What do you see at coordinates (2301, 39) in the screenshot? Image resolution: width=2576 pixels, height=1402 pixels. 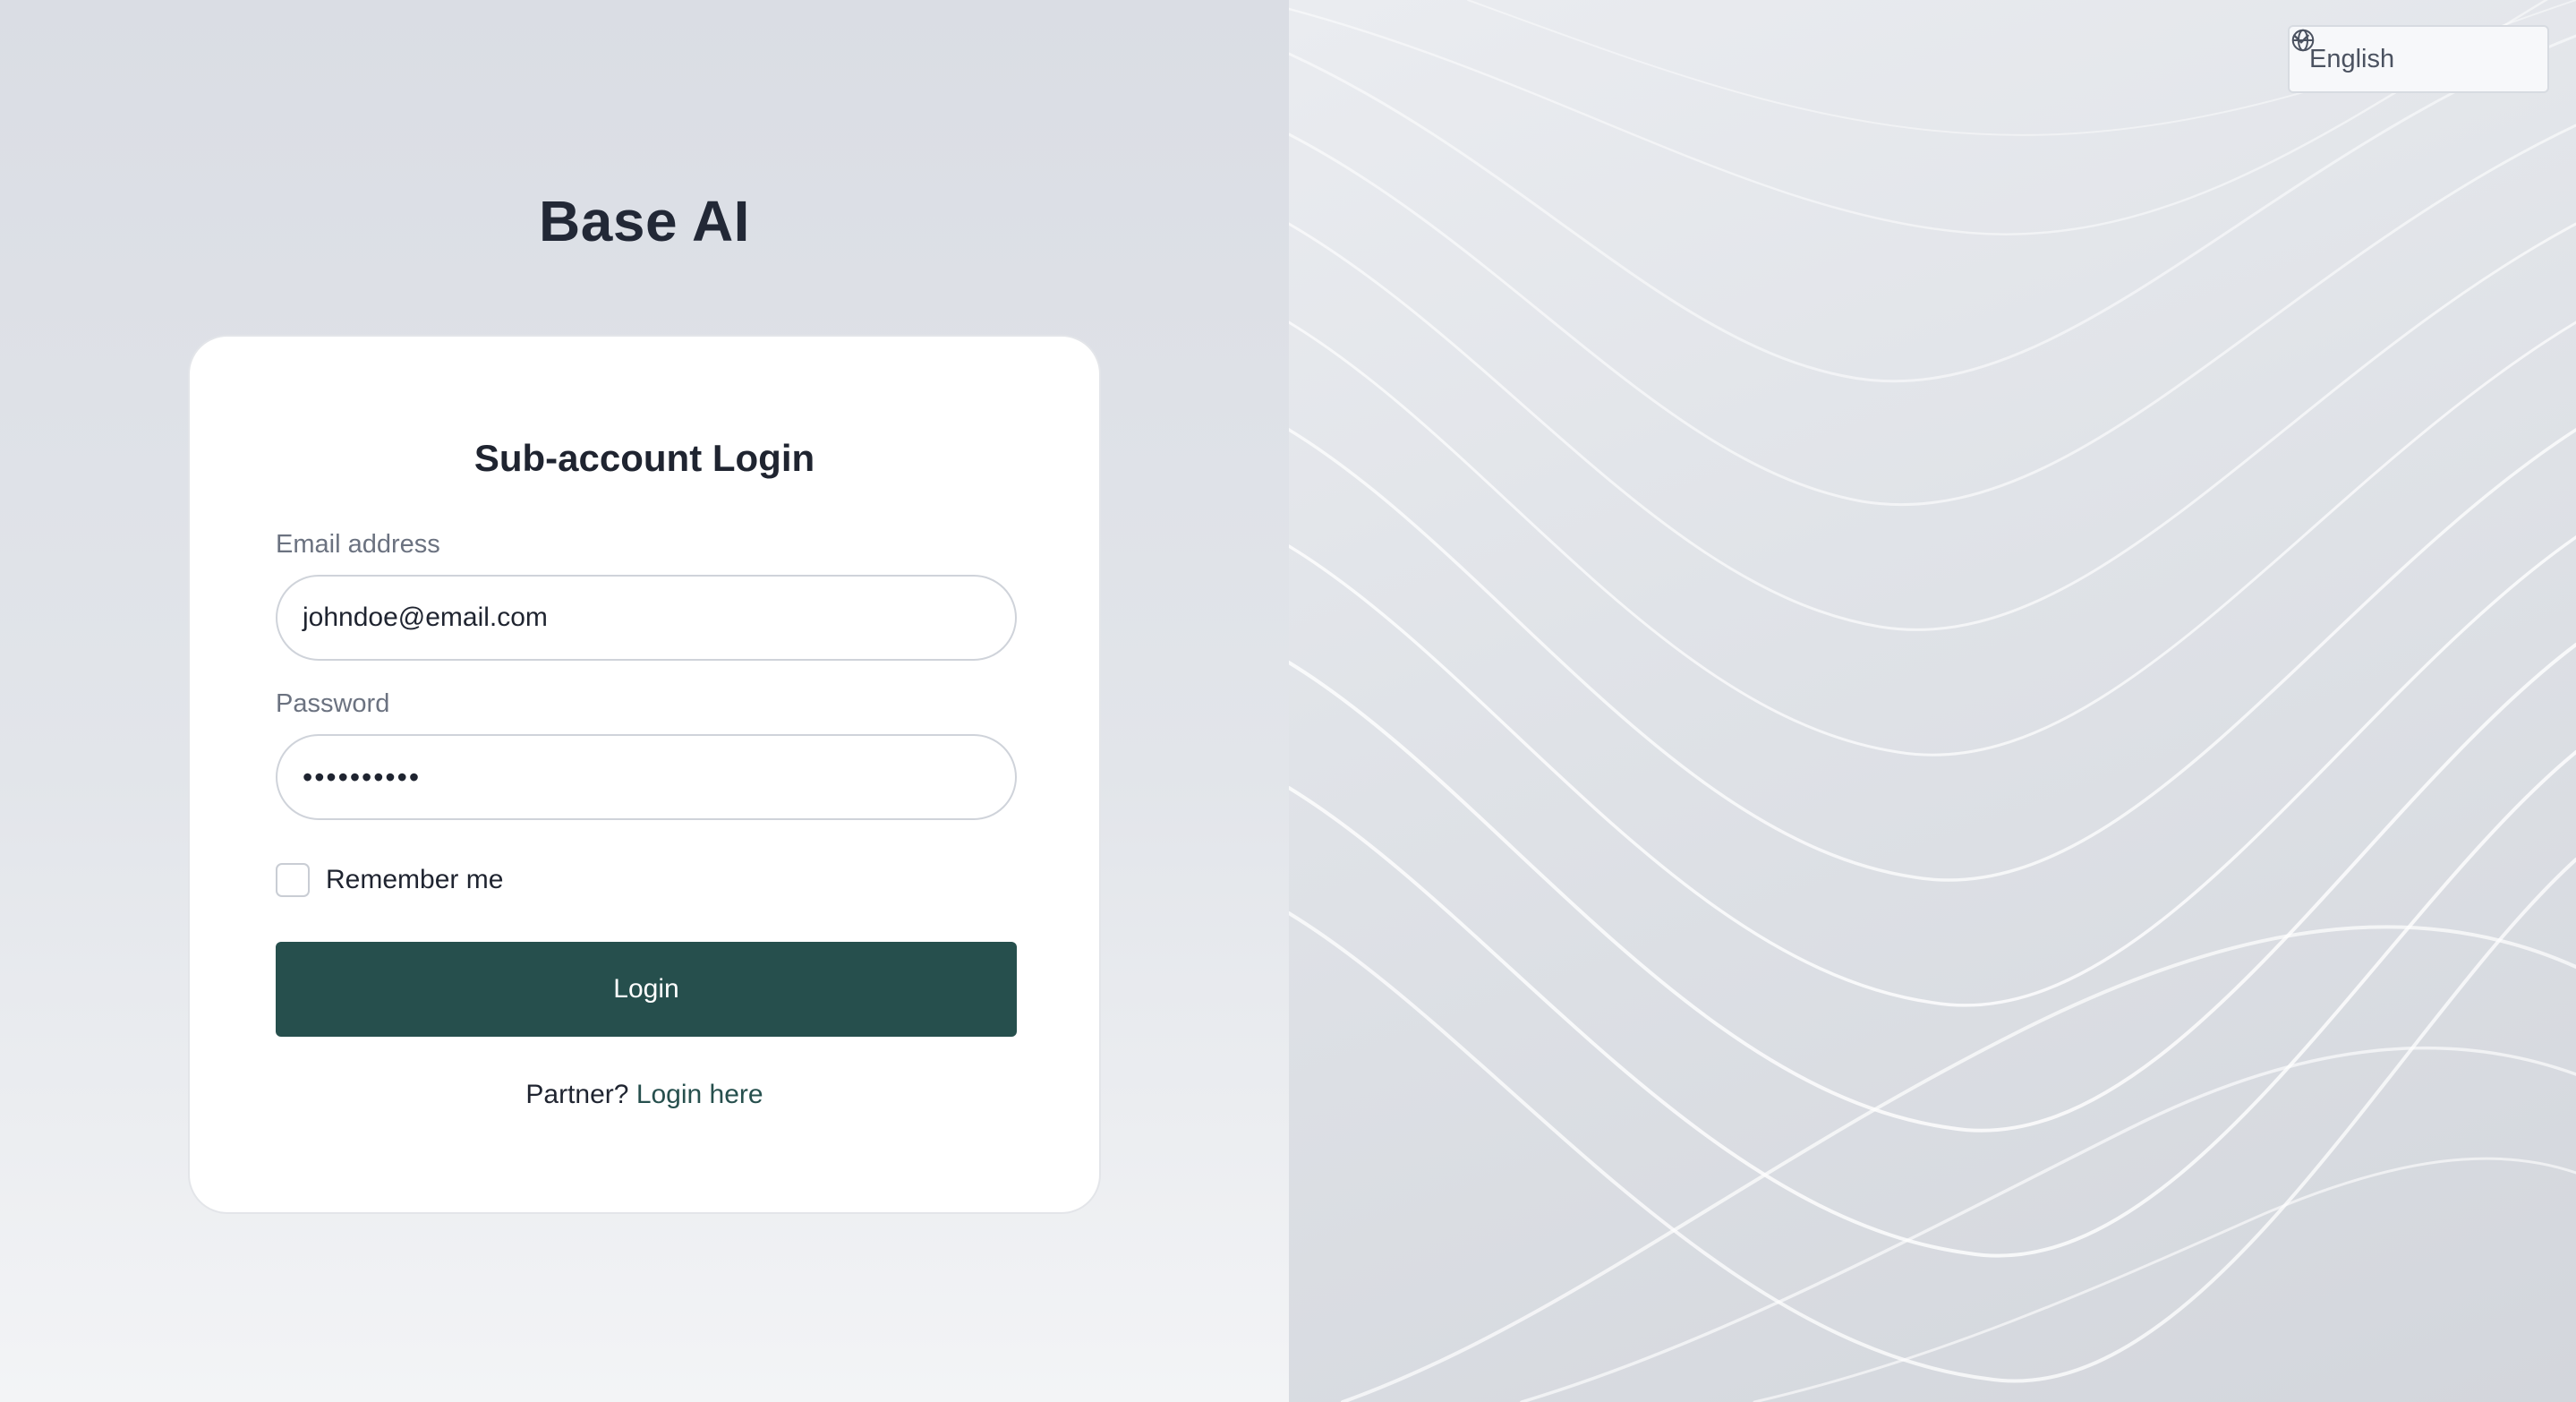 I see `chevron-down-icon` at bounding box center [2301, 39].